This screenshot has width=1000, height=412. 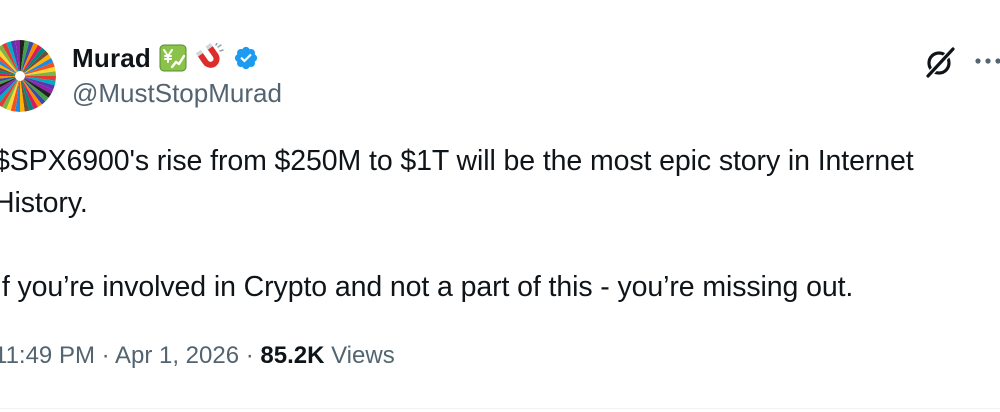 I want to click on name-row: Murad, so click(x=177, y=58).